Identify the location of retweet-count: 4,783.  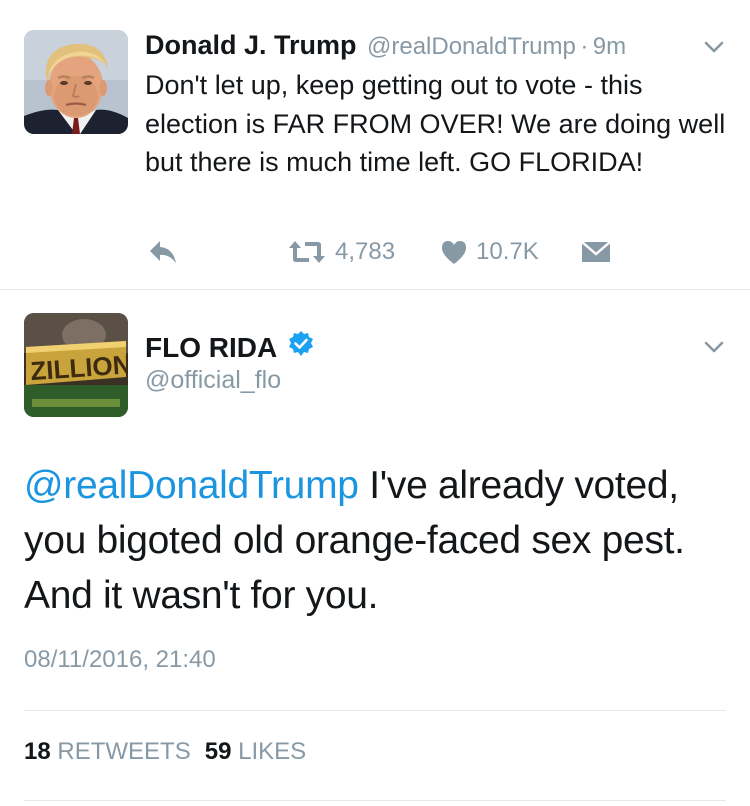
(365, 251).